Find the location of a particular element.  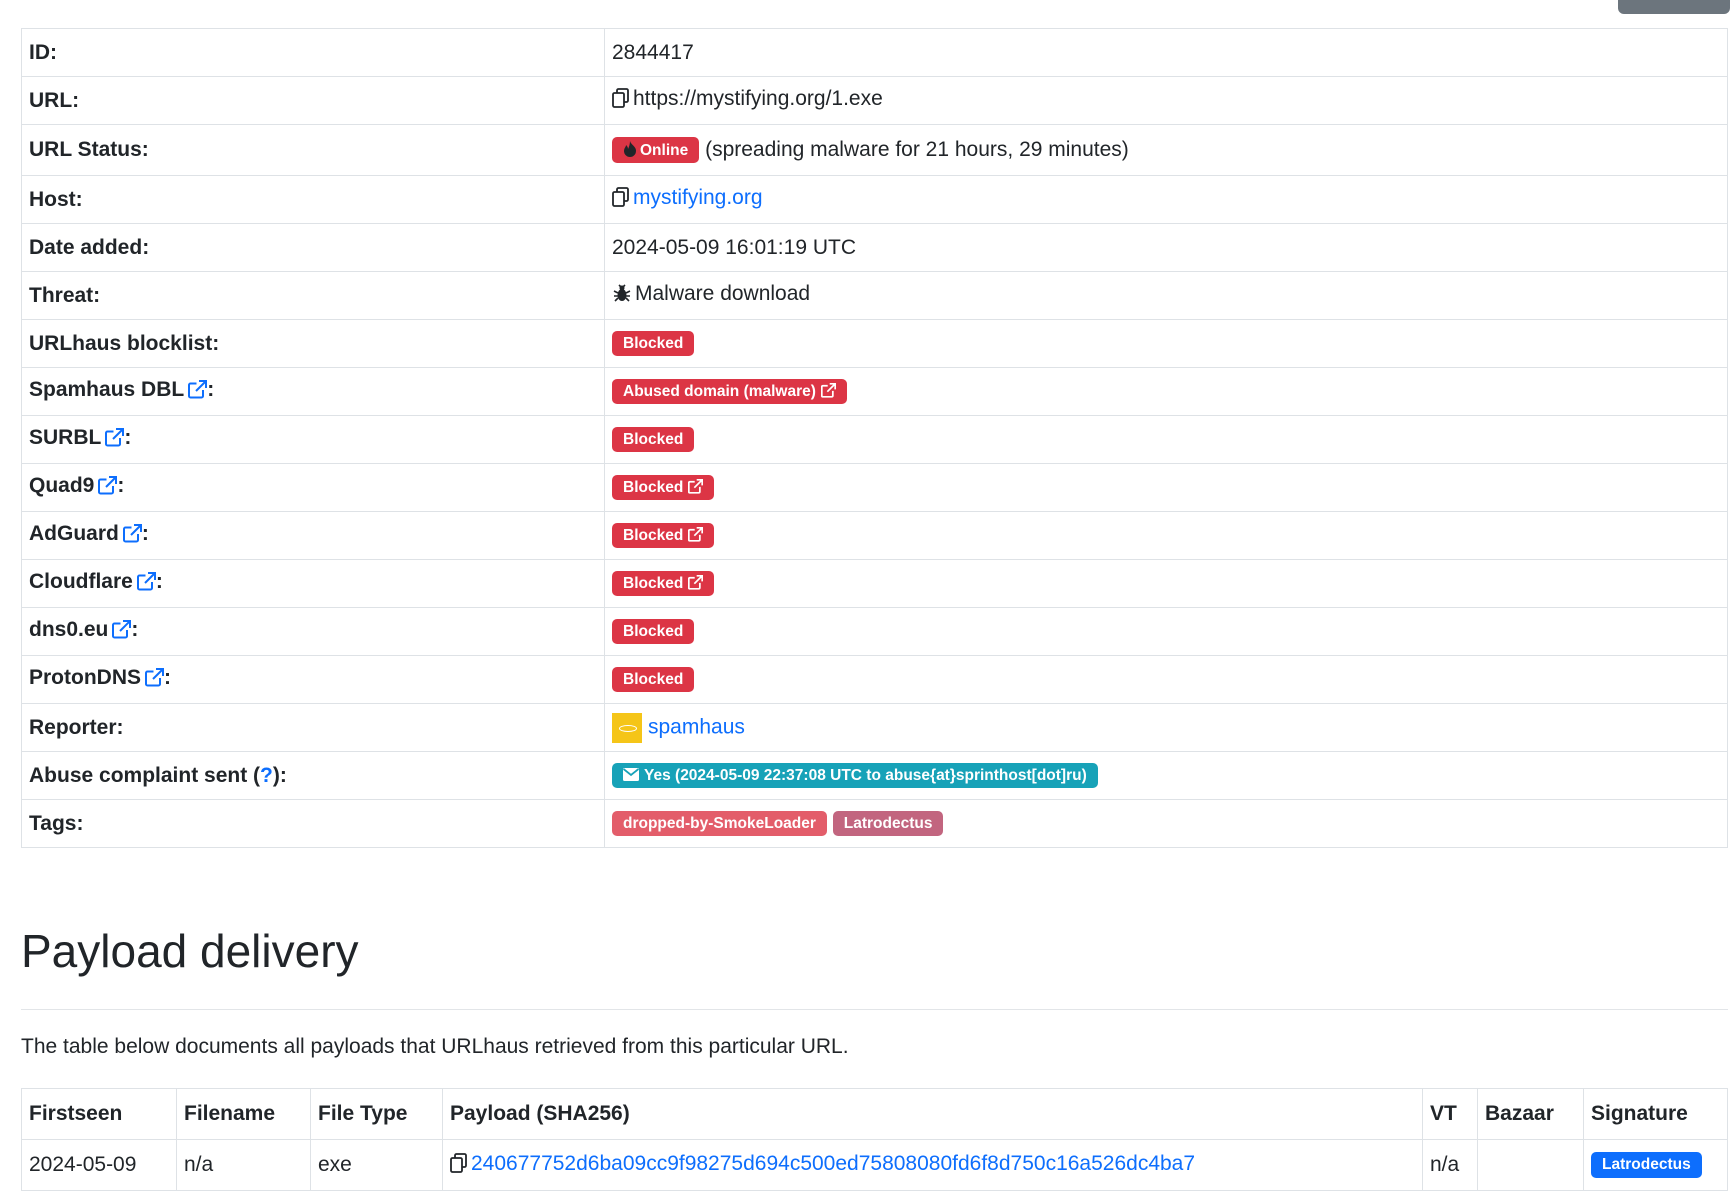

row-url: URL: https://mystifying.org/1.exe is located at coordinates (874, 100).